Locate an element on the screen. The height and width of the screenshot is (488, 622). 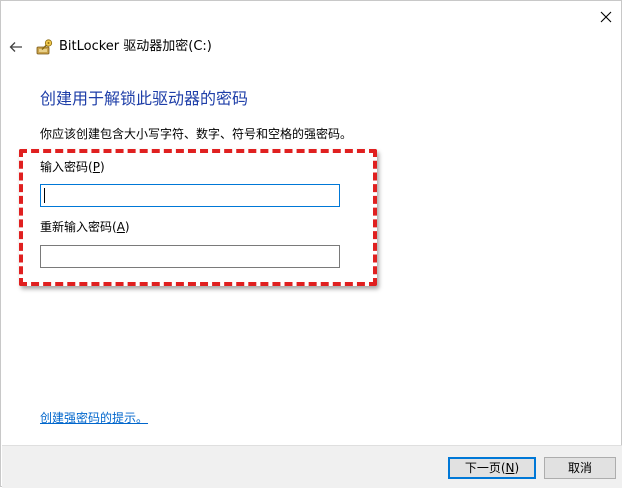
strong-password-tips-link: 创建强密码的提示。 is located at coordinates (94, 418).